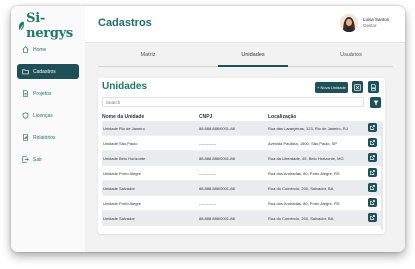  What do you see at coordinates (25, 72) in the screenshot?
I see `folder-icon` at bounding box center [25, 72].